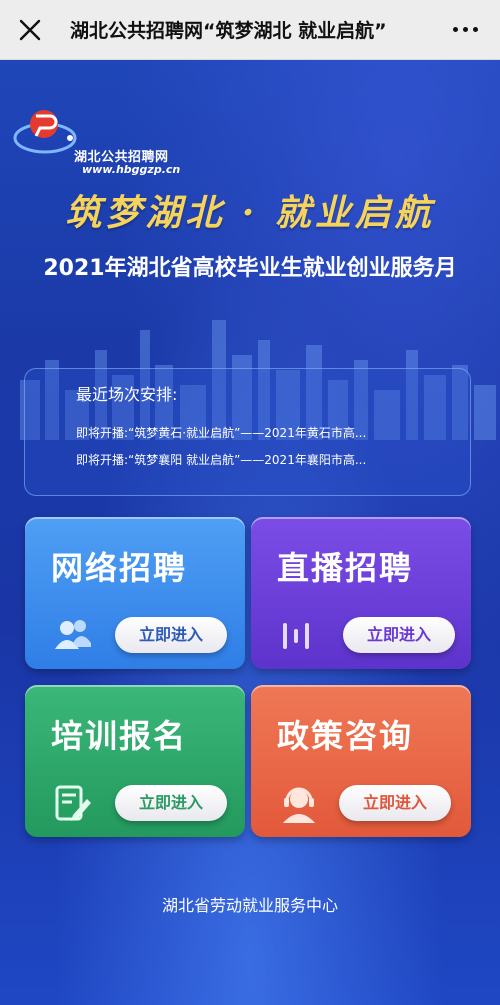  What do you see at coordinates (361, 761) in the screenshot?
I see `policy-consultation-card: 政策咨询 立即进入` at bounding box center [361, 761].